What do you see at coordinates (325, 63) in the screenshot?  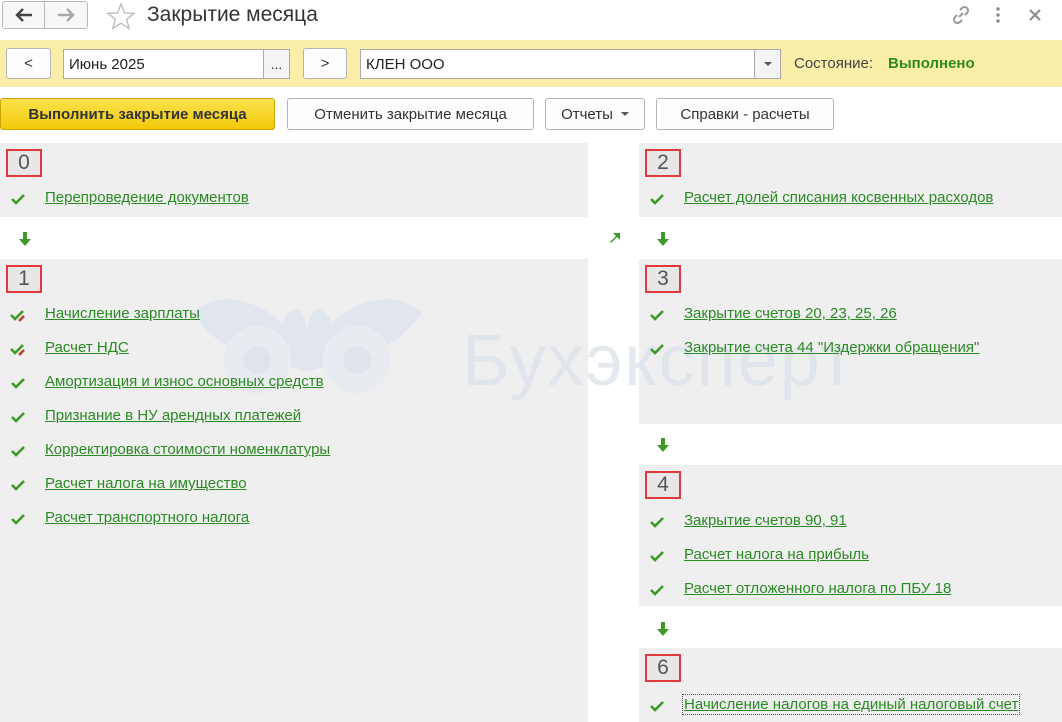 I see `next-period-button: >` at bounding box center [325, 63].